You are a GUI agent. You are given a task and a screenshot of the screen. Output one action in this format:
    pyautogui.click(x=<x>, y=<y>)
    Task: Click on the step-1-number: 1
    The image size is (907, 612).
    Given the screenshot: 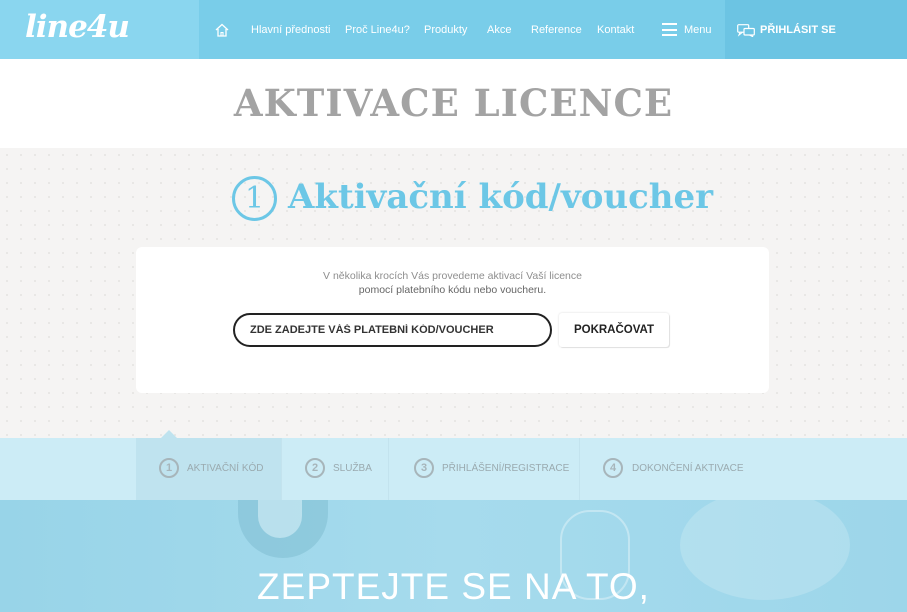 What is the action you would take?
    pyautogui.click(x=169, y=468)
    